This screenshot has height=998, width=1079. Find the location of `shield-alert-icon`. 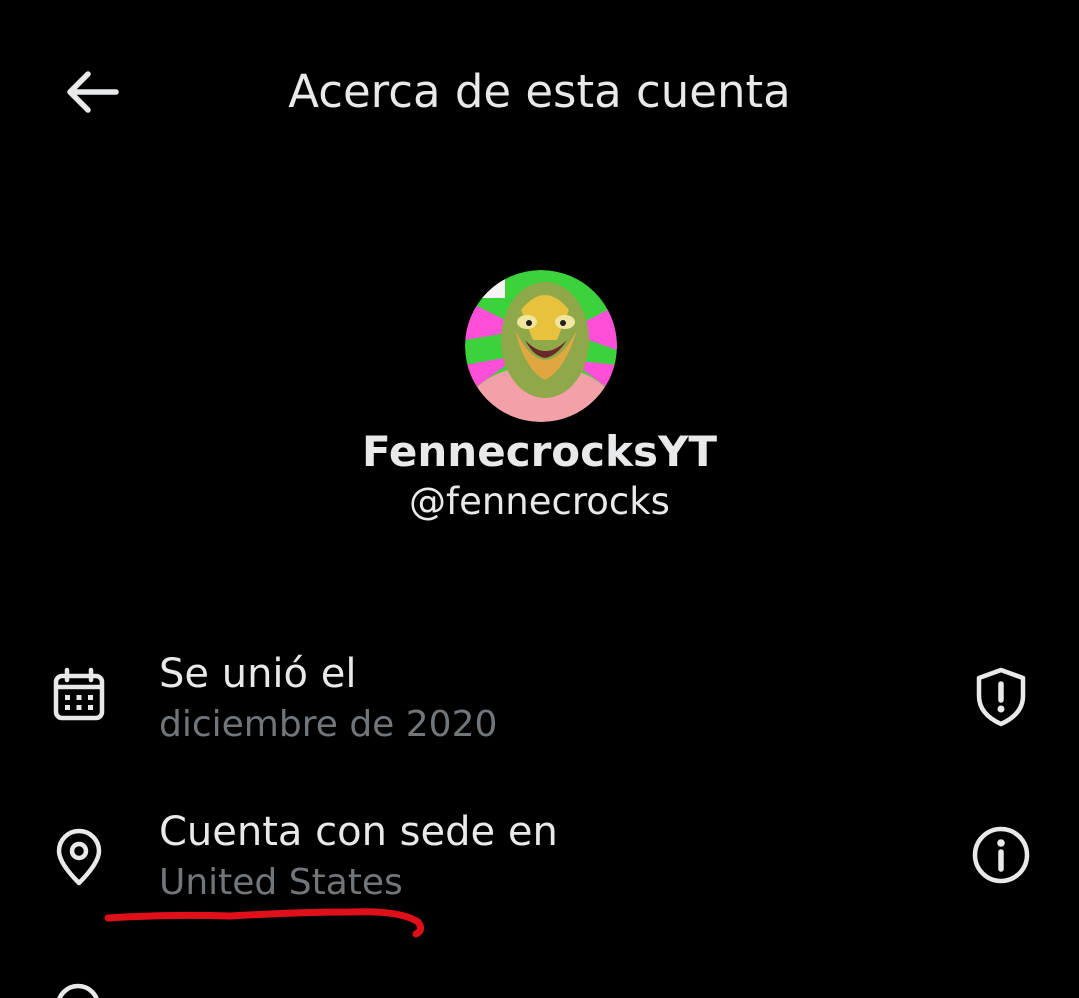

shield-alert-icon is located at coordinates (1001, 697).